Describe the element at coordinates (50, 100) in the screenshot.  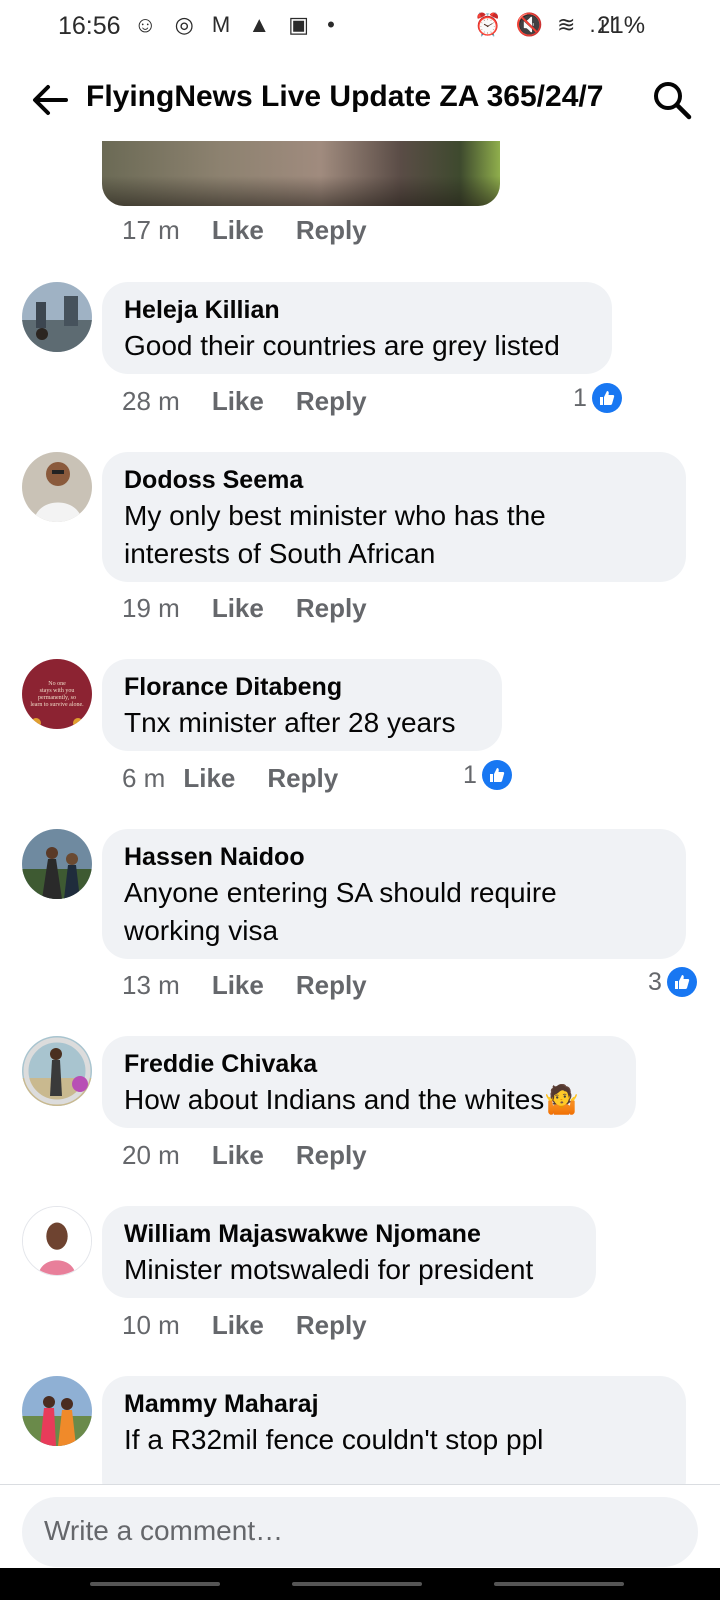
I see `arrow-left-icon` at that location.